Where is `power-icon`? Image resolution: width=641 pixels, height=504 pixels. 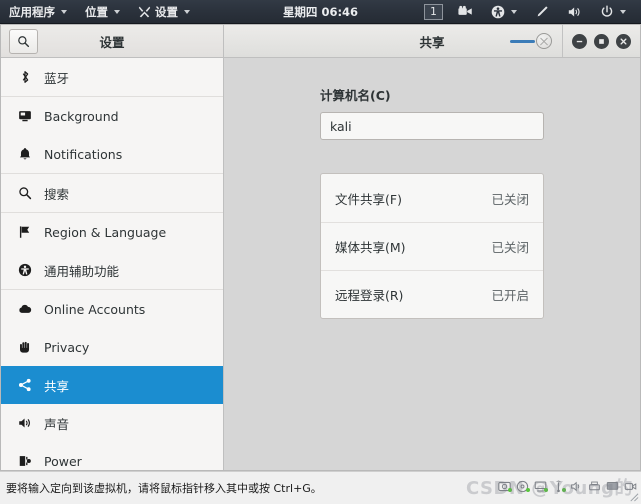 power-icon is located at coordinates (607, 12).